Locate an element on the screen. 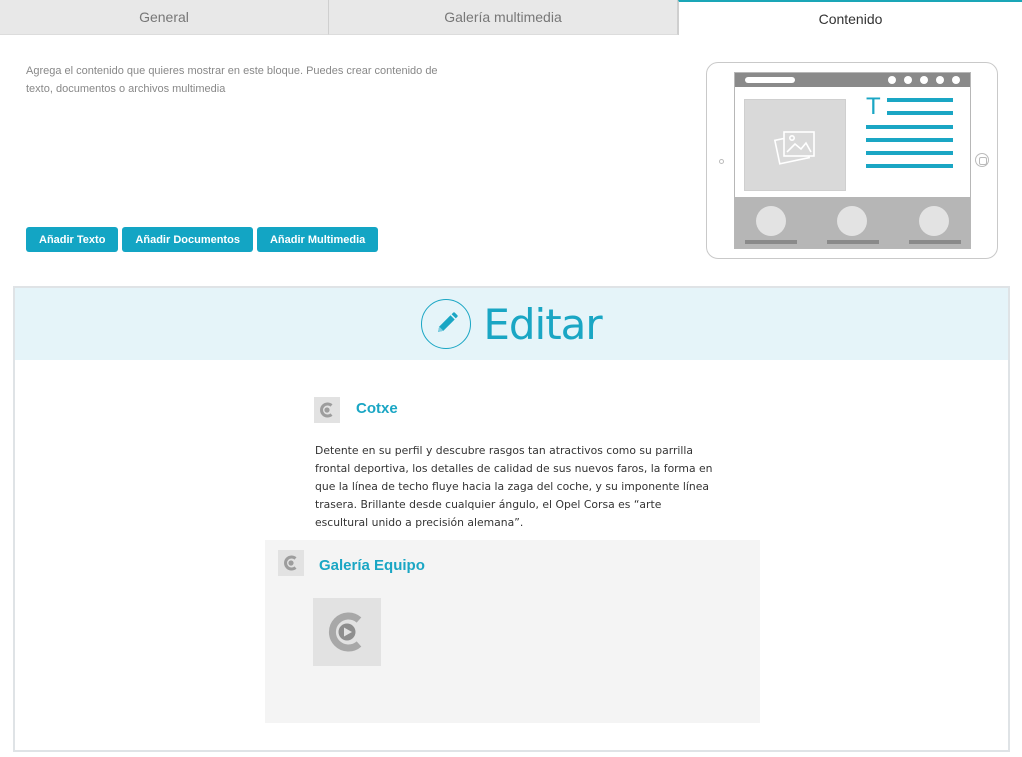 This screenshot has height=757, width=1022. edit-title: Editar is located at coordinates (542, 324).